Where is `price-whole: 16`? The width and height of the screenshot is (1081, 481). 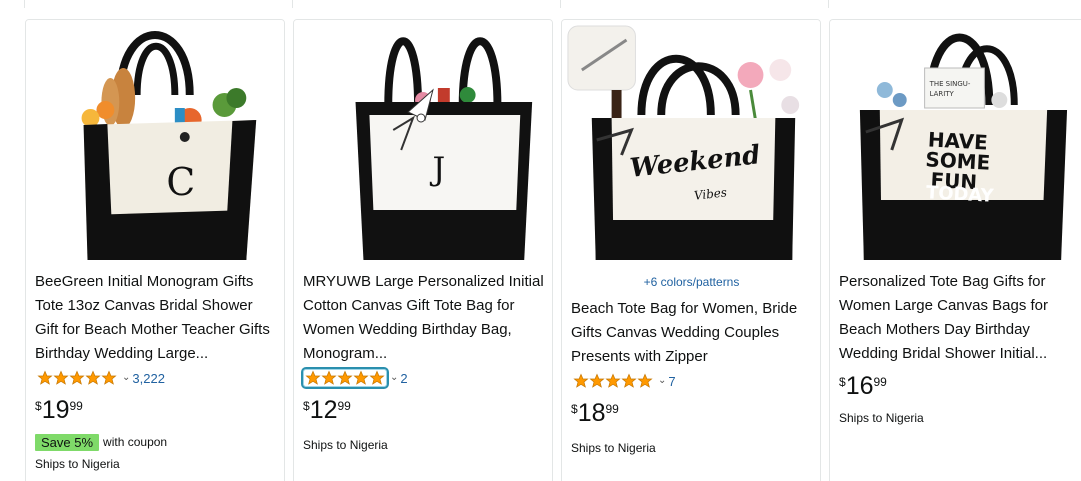 price-whole: 16 is located at coordinates (859, 386).